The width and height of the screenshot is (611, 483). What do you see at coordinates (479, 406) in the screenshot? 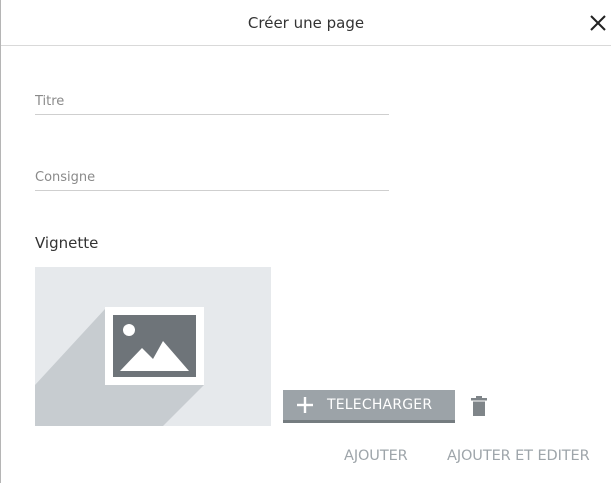
I see `trash-icon` at bounding box center [479, 406].